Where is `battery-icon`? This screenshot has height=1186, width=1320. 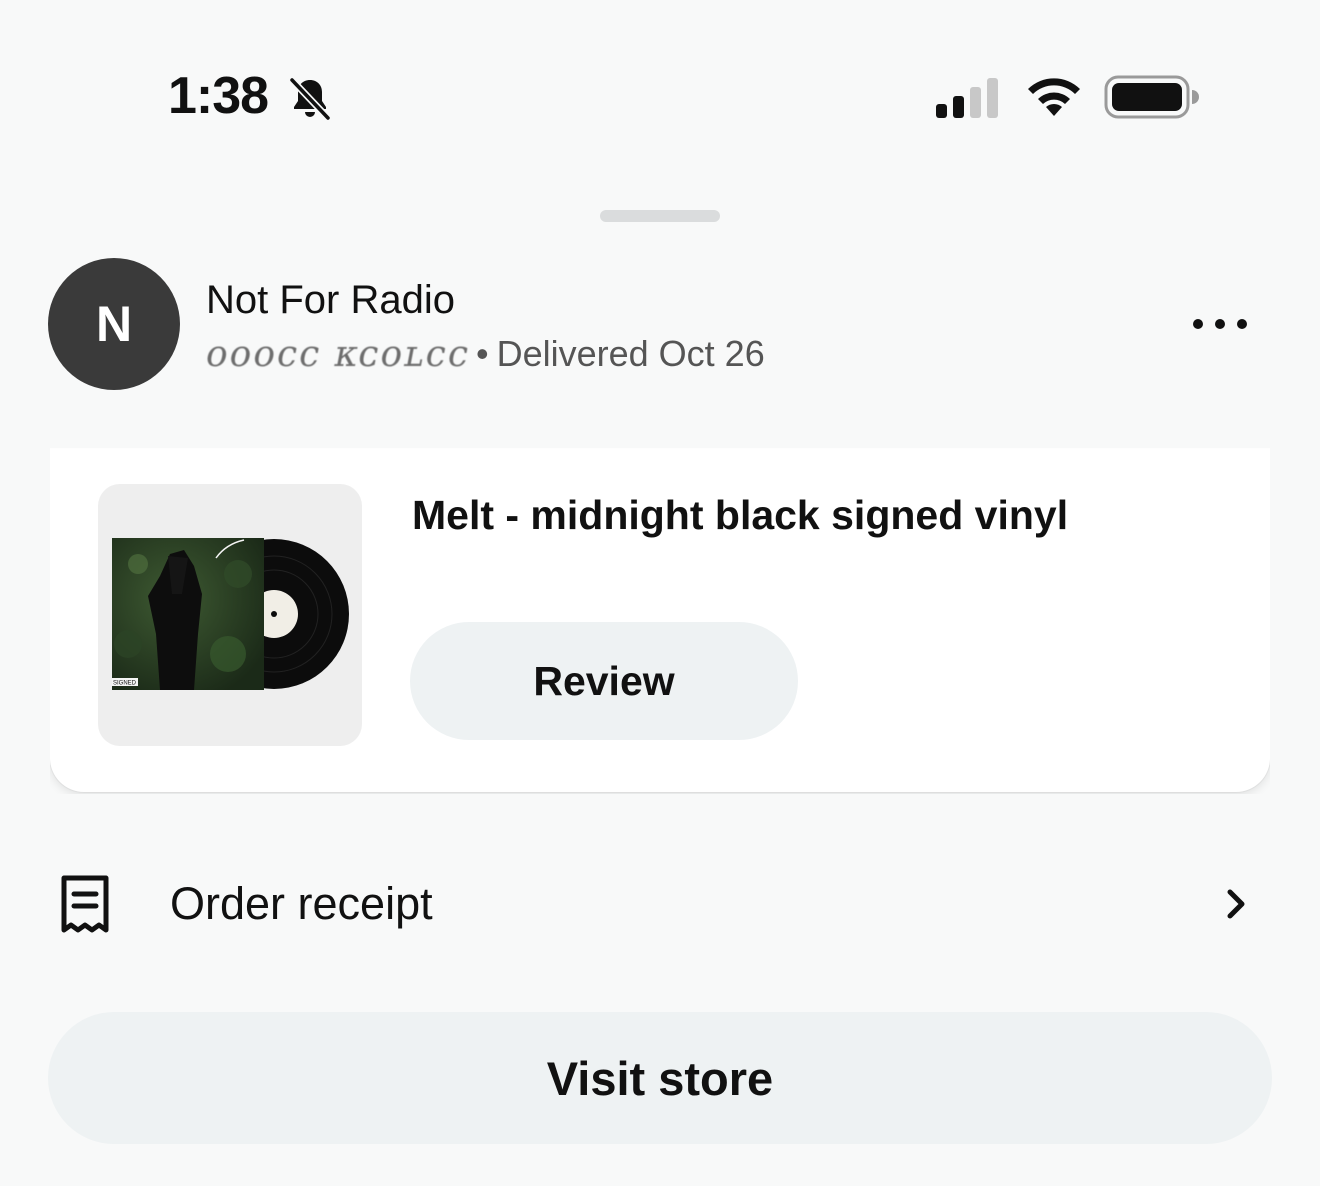 battery-icon is located at coordinates (1151, 97).